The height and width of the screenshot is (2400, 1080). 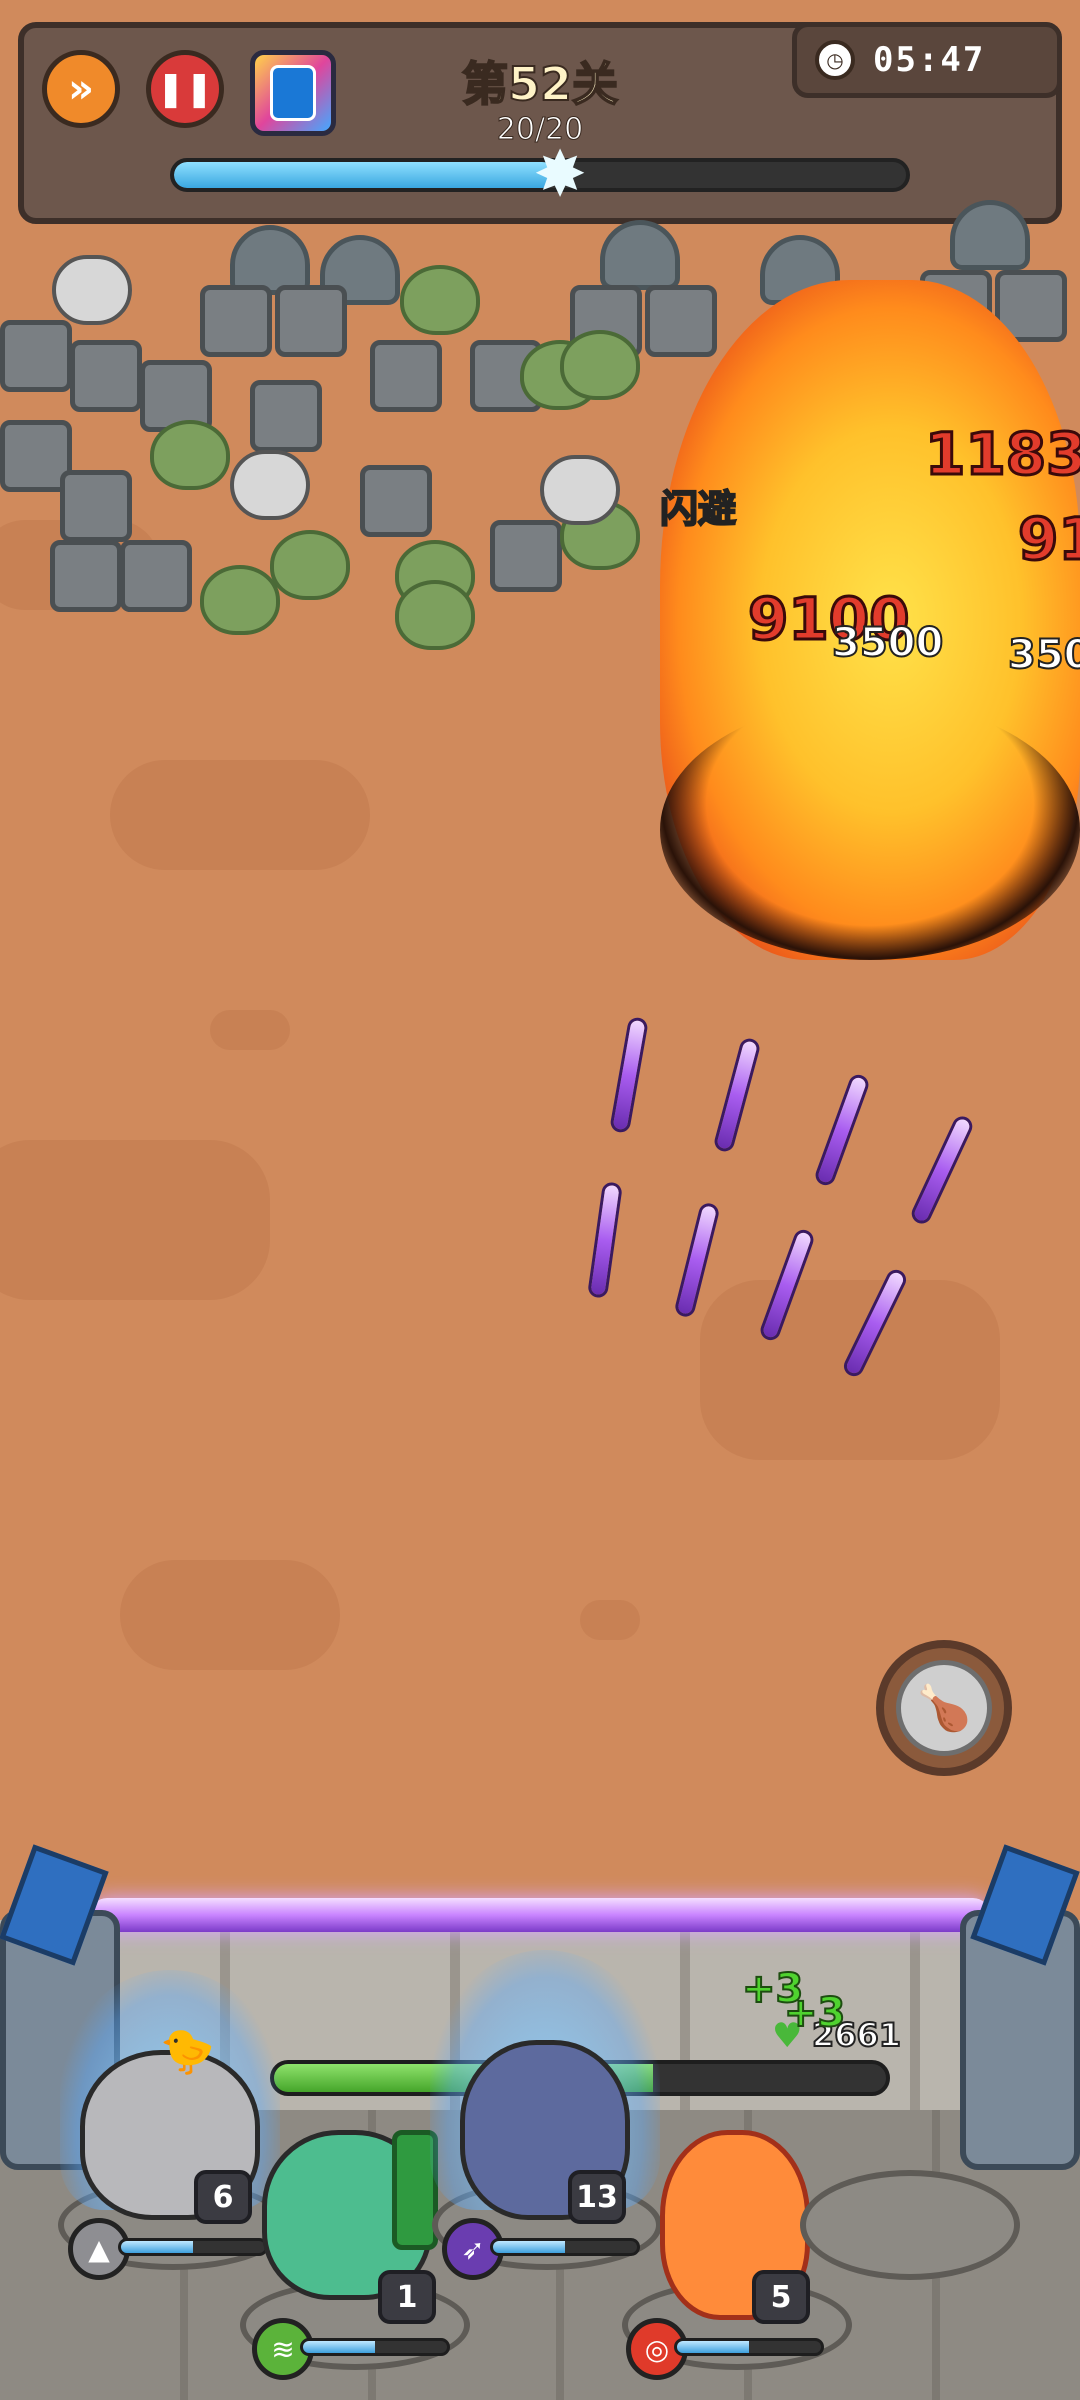 What do you see at coordinates (223, 2197) in the screenshot?
I see `hero-level-badge: 6` at bounding box center [223, 2197].